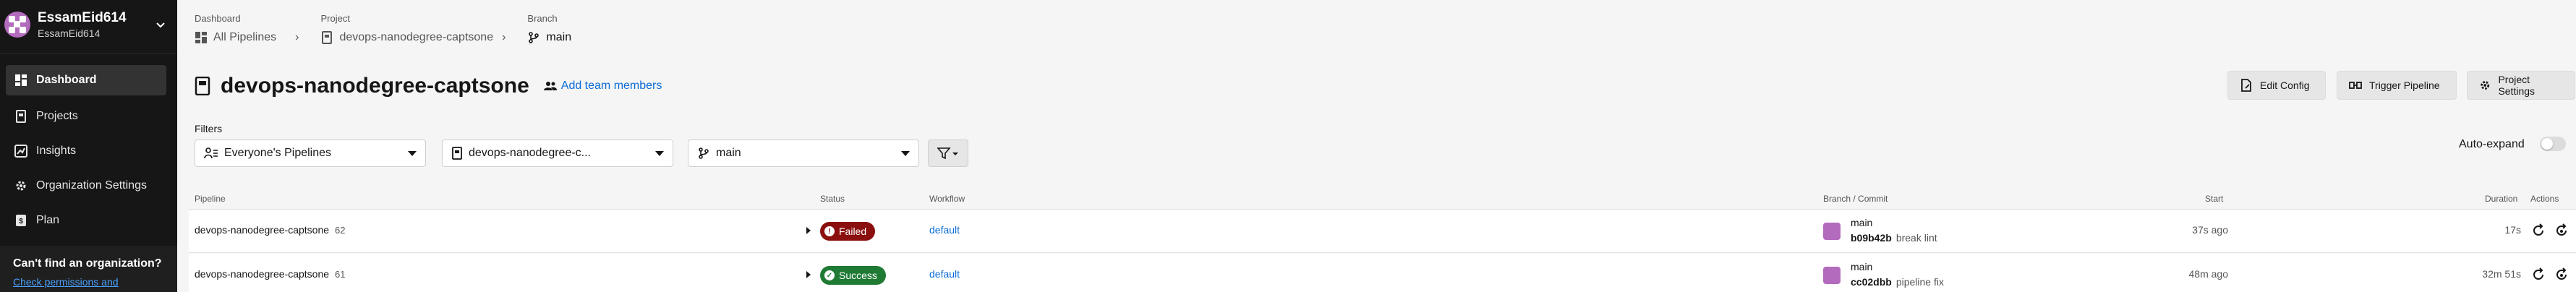 The width and height of the screenshot is (2576, 292). Describe the element at coordinates (413, 28) in the screenshot. I see `breadcrumb-project: Project devops-nanodegree-captsone ›` at that location.